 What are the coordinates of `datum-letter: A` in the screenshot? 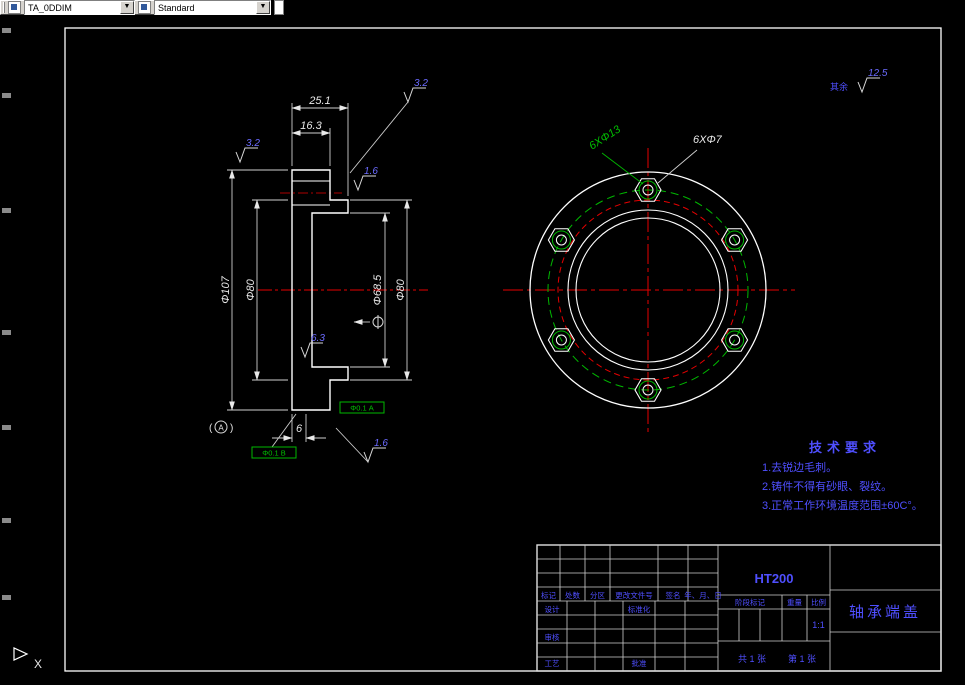 It's located at (221, 428).